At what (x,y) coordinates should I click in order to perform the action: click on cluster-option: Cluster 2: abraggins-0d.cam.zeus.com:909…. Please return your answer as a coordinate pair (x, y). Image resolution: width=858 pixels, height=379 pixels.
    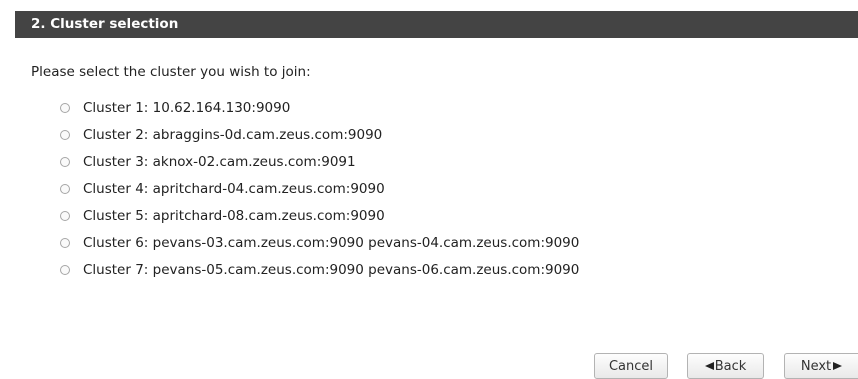
    Looking at the image, I should click on (319, 134).